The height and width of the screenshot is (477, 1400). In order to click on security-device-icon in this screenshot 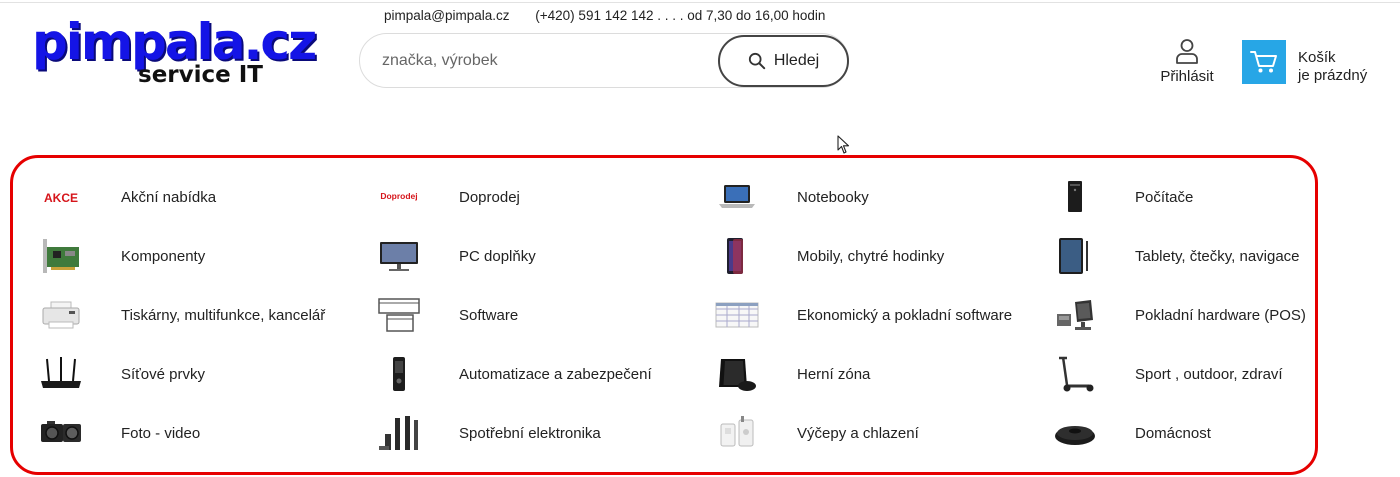, I will do `click(399, 374)`.